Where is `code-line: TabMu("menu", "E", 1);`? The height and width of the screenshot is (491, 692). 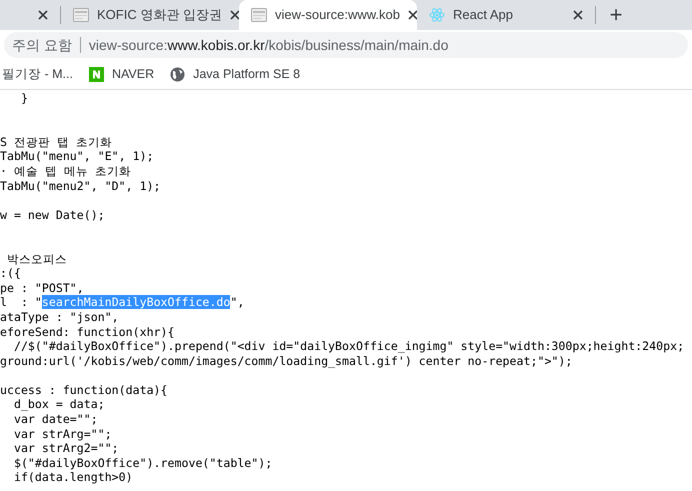
code-line: TabMu("menu", "E", 1); is located at coordinates (77, 156).